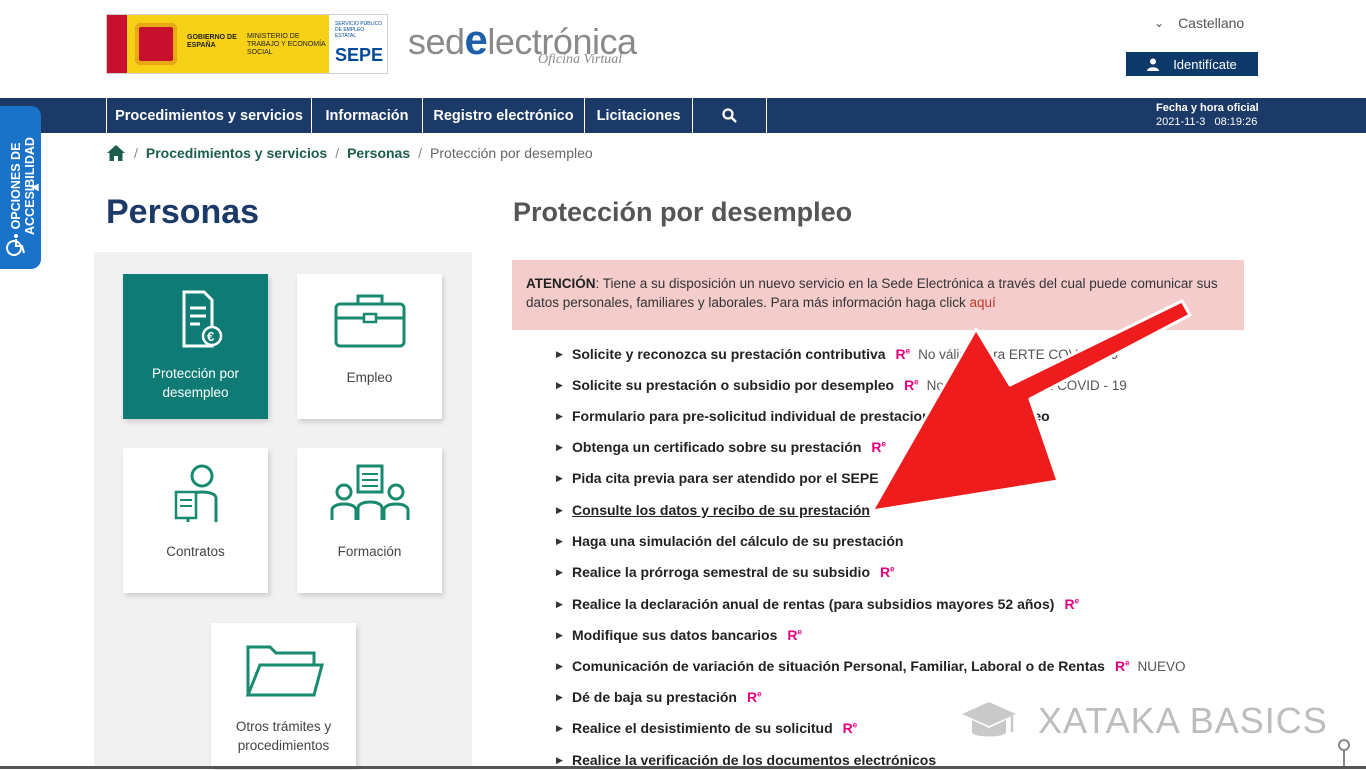  Describe the element at coordinates (183, 212) in the screenshot. I see `section-title: Personas` at that location.